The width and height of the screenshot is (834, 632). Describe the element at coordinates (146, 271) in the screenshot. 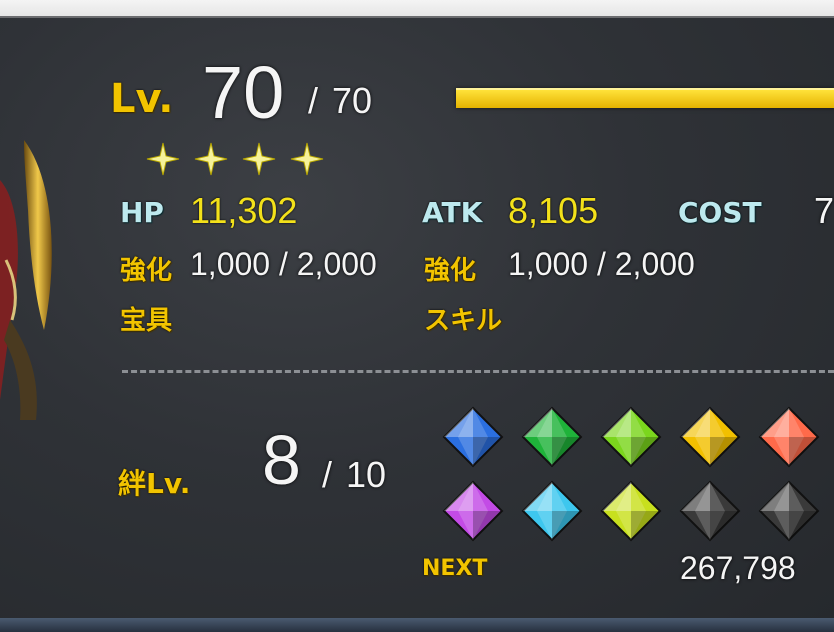

I see `hp-enhance-label: 強化` at that location.